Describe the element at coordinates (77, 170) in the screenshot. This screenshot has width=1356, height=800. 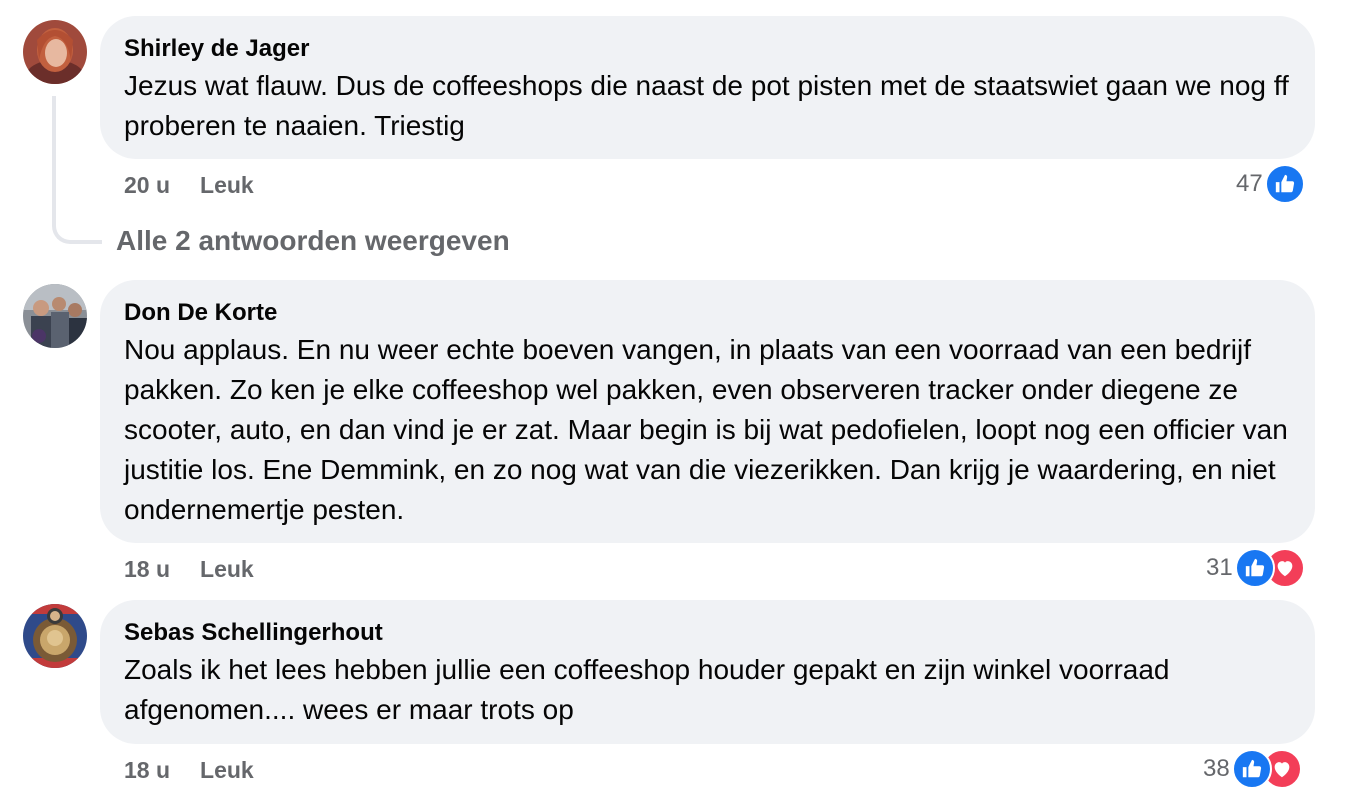
I see `thread-connector` at that location.